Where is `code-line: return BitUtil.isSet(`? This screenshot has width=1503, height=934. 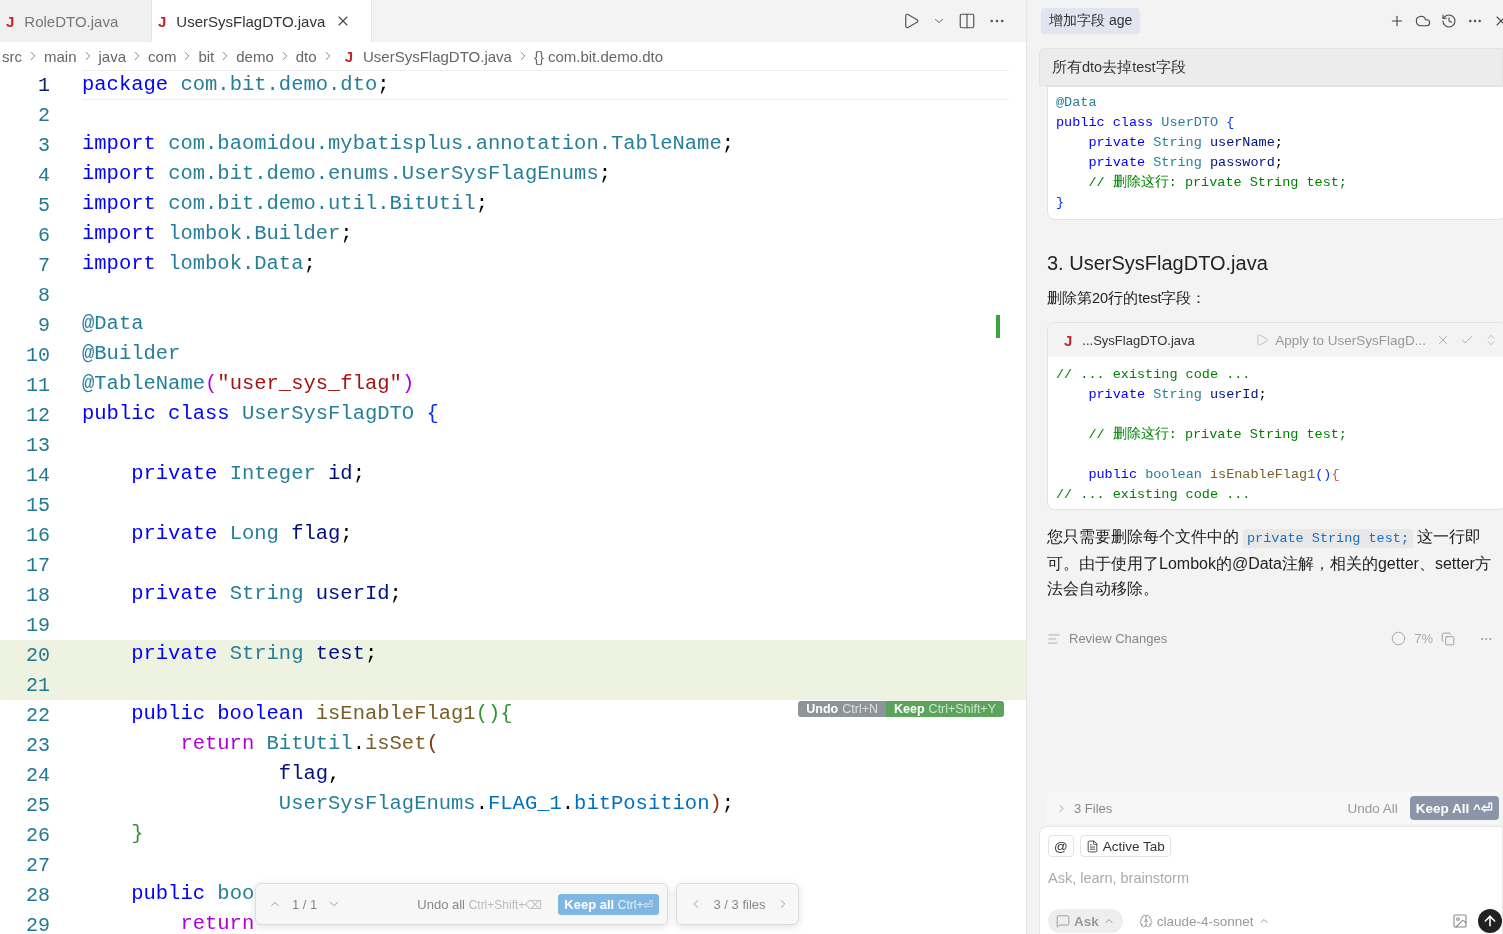 code-line: return BitUtil.isSet( is located at coordinates (309, 744).